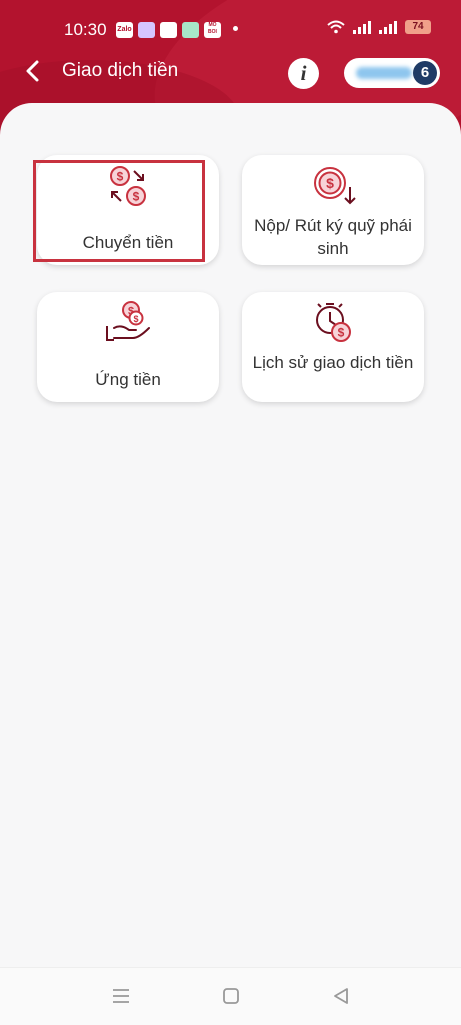 Image resolution: width=461 pixels, height=1025 pixels. What do you see at coordinates (190, 30) in the screenshot?
I see `green-app-icon` at bounding box center [190, 30].